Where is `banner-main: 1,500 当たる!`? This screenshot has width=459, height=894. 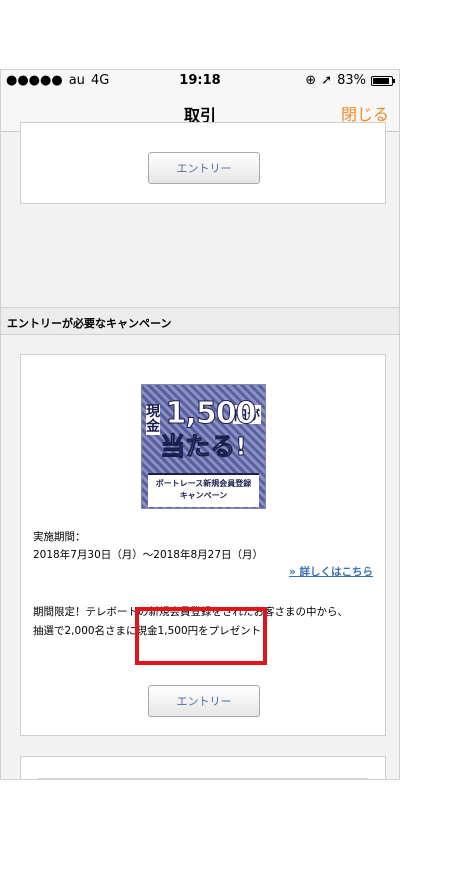 banner-main: 1,500 当たる! is located at coordinates (203, 429).